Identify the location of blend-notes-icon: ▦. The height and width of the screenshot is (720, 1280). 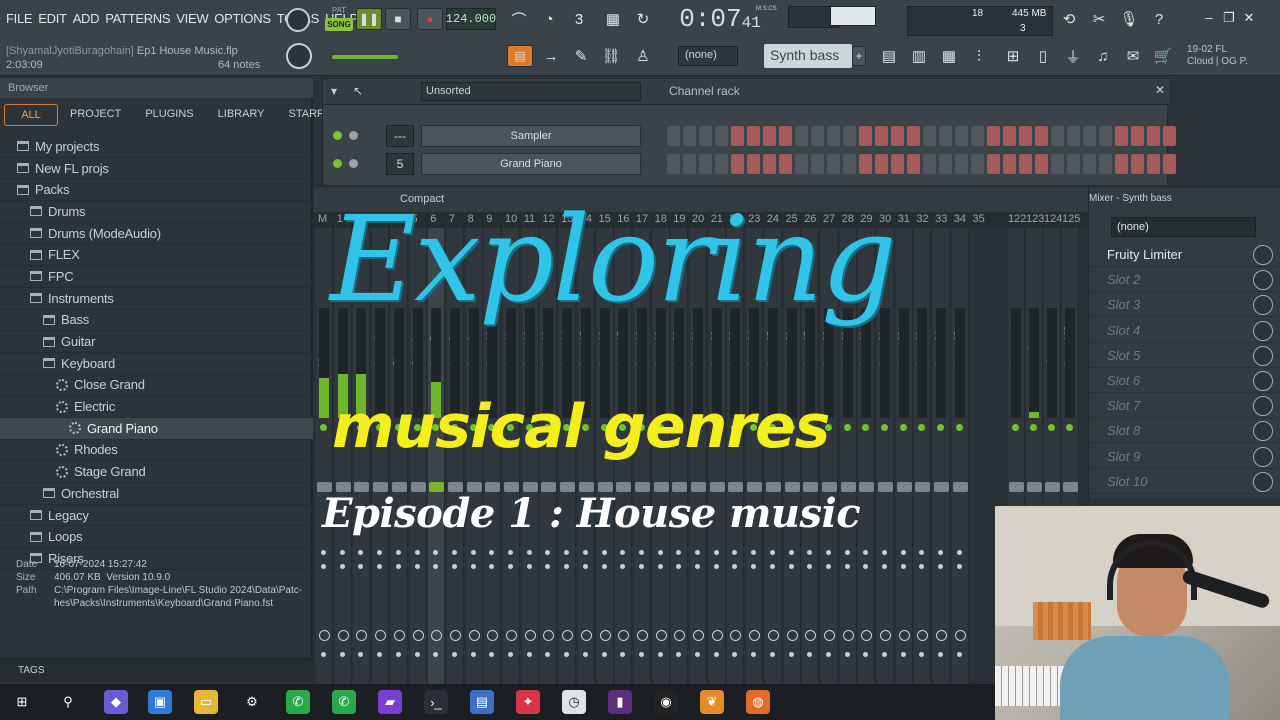
(613, 19).